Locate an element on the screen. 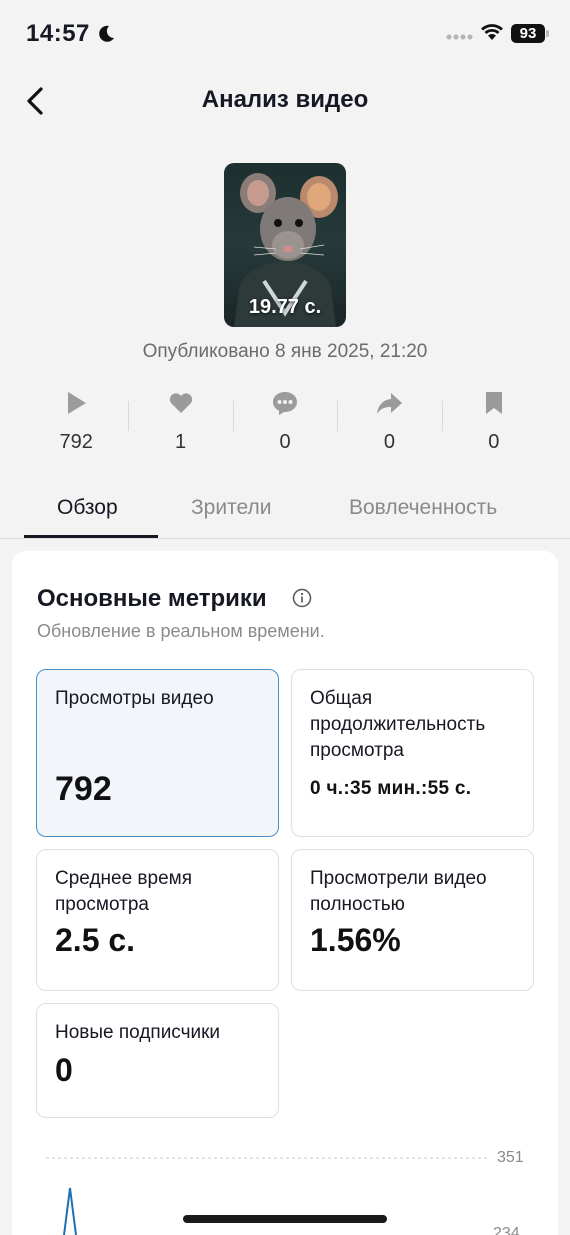  metric-new-followers: Новые подписчики 0 is located at coordinates (157, 1060).